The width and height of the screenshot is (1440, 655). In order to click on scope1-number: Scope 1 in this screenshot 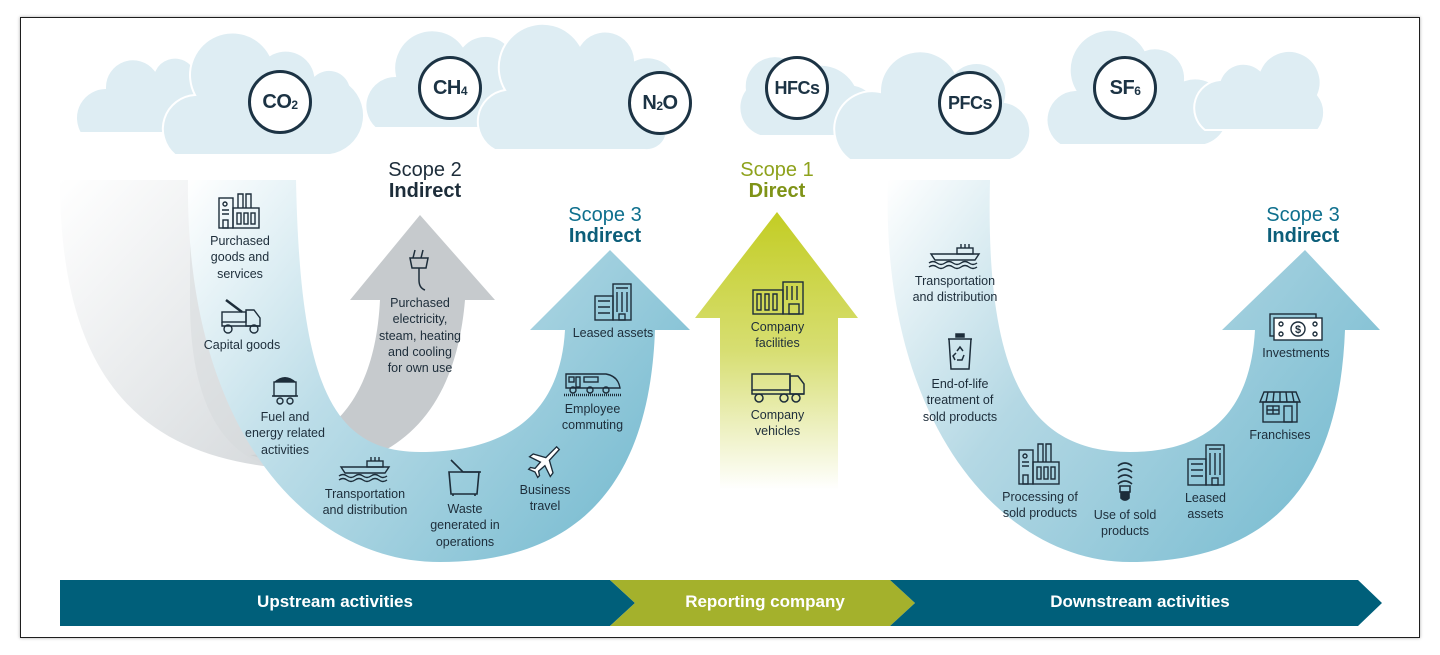, I will do `click(777, 170)`.